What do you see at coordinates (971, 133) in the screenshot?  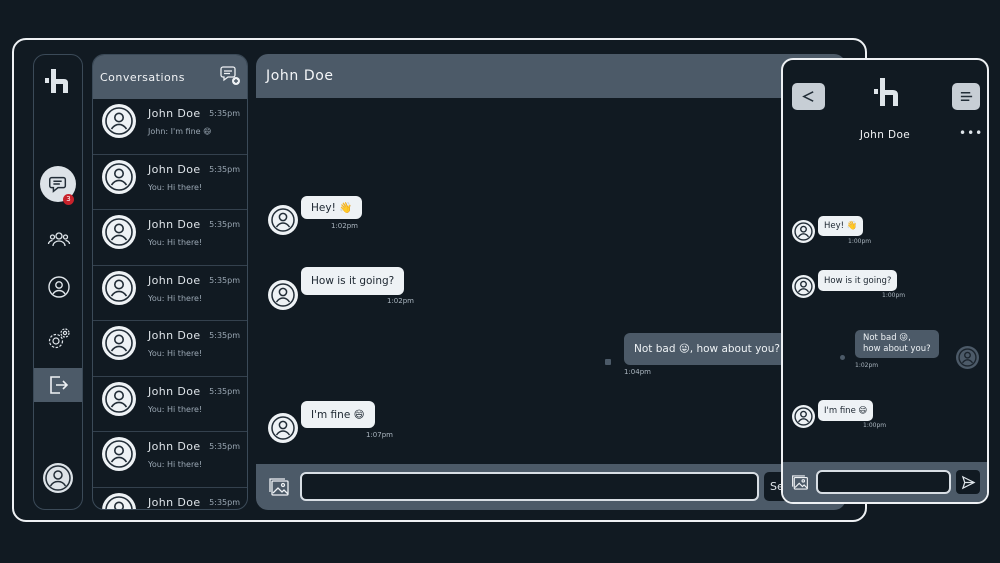 I see `more-options-button: •••` at bounding box center [971, 133].